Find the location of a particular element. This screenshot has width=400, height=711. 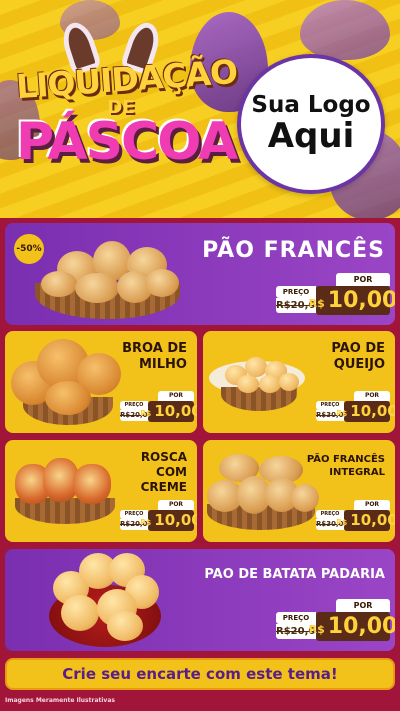

logo-text-line-1: Sua Logo is located at coordinates (311, 104).